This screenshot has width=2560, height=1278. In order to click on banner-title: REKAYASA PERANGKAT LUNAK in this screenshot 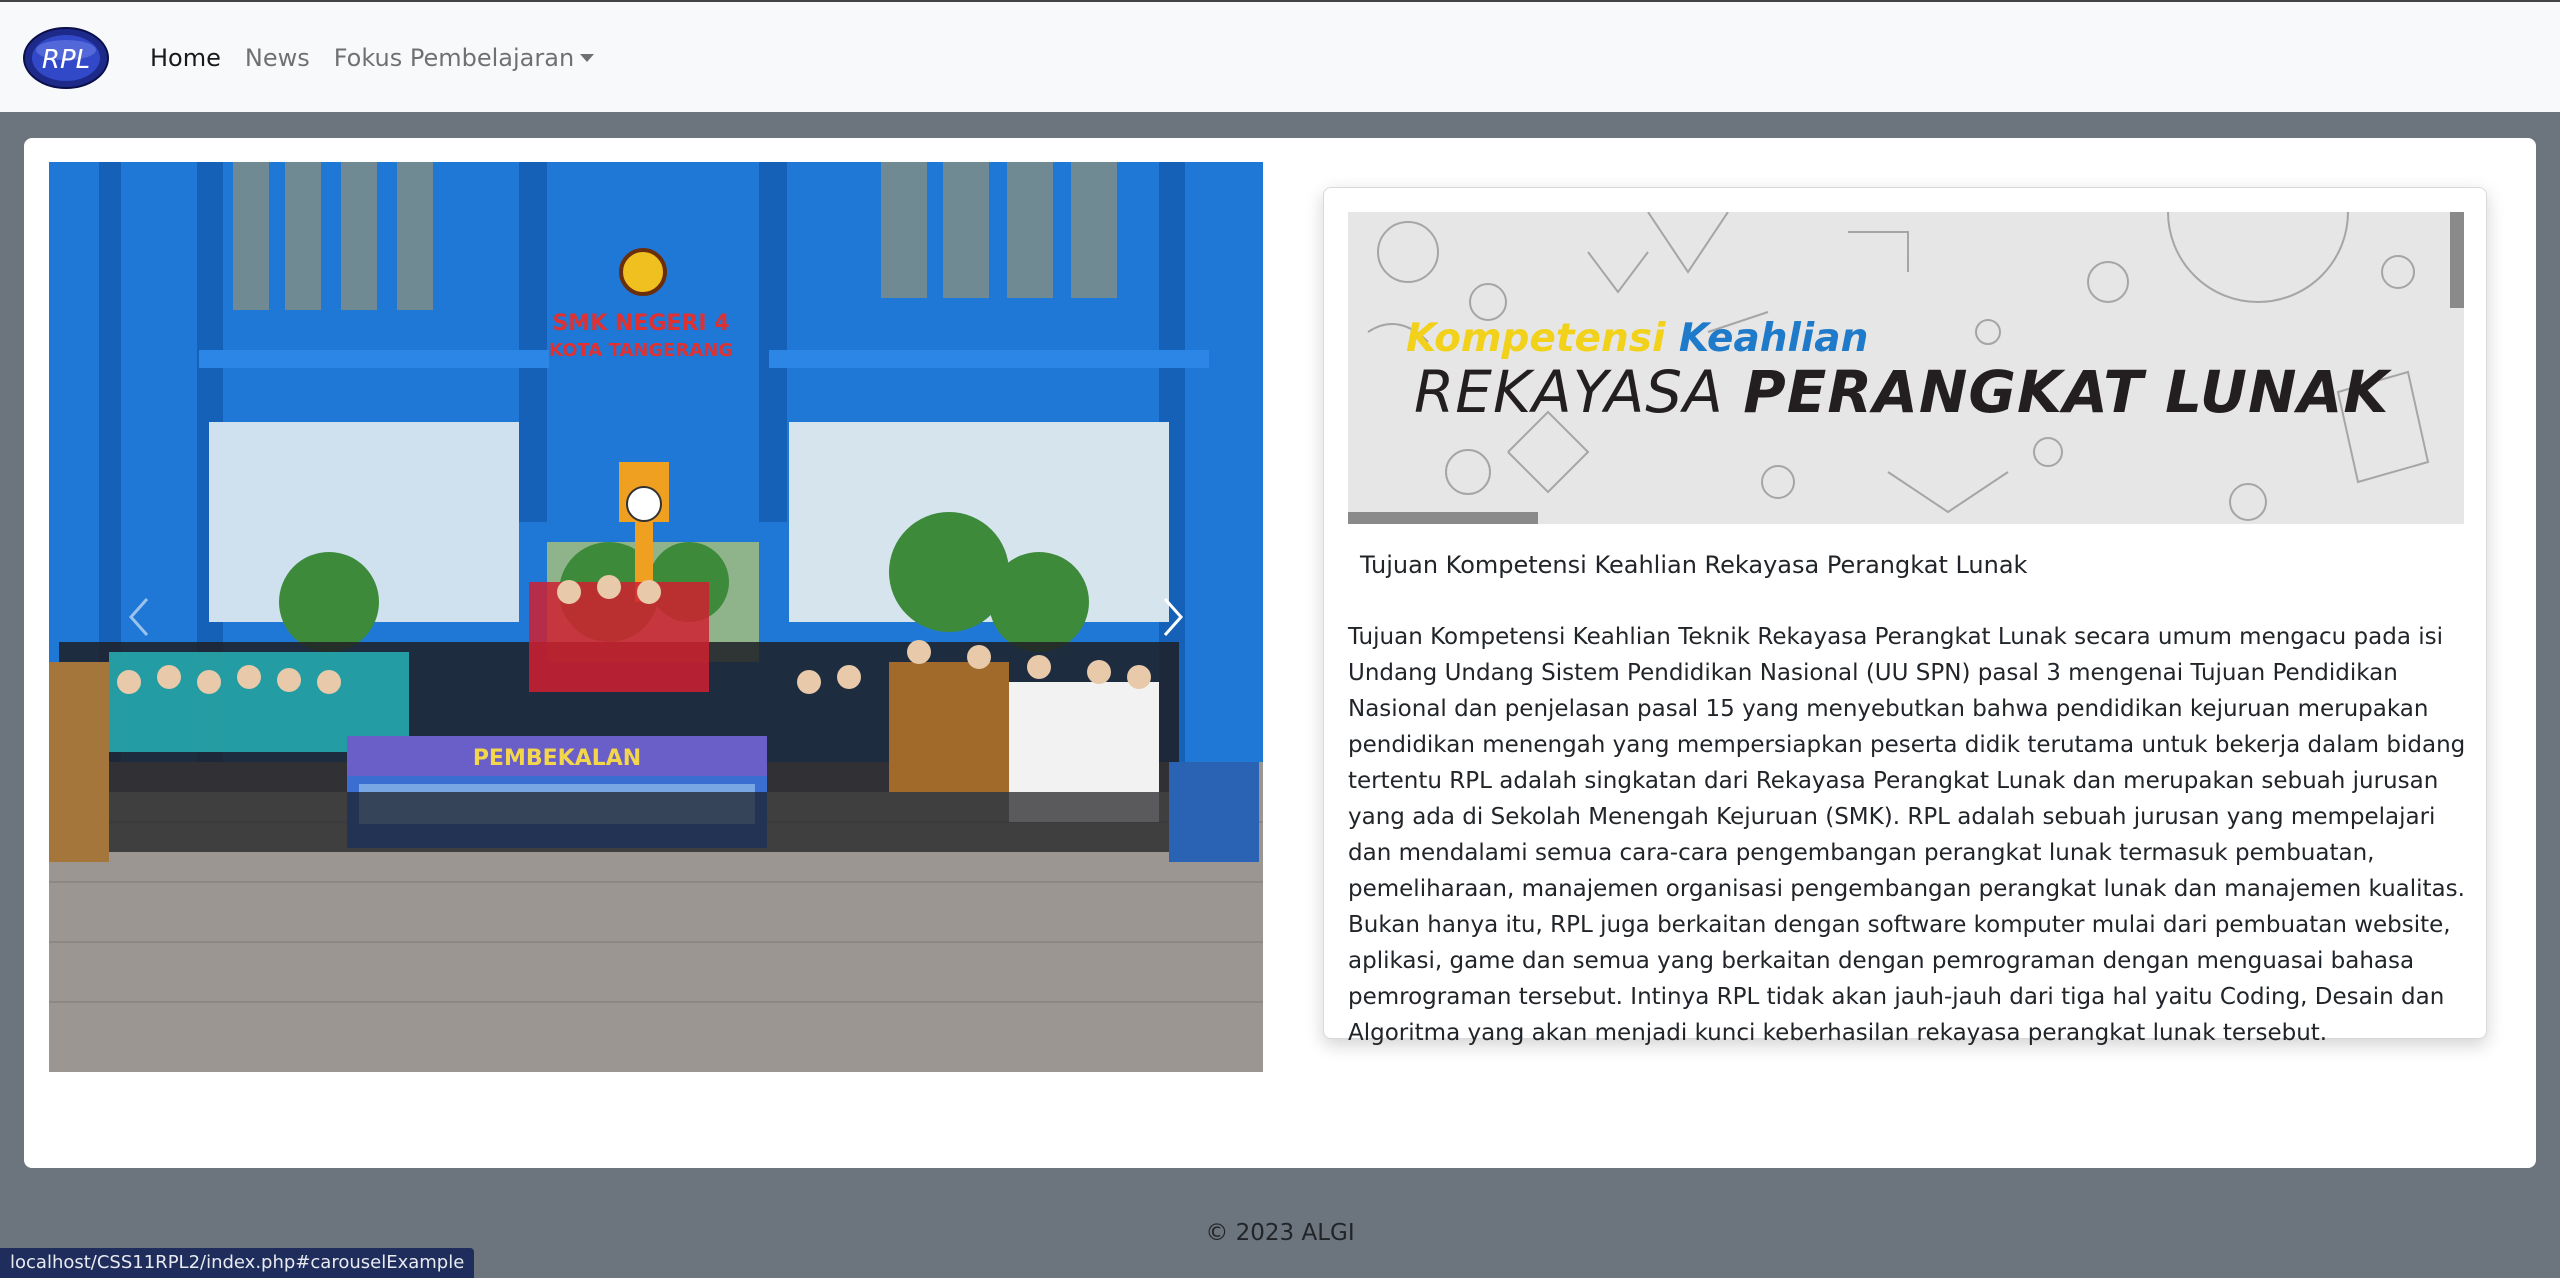, I will do `click(1901, 392)`.